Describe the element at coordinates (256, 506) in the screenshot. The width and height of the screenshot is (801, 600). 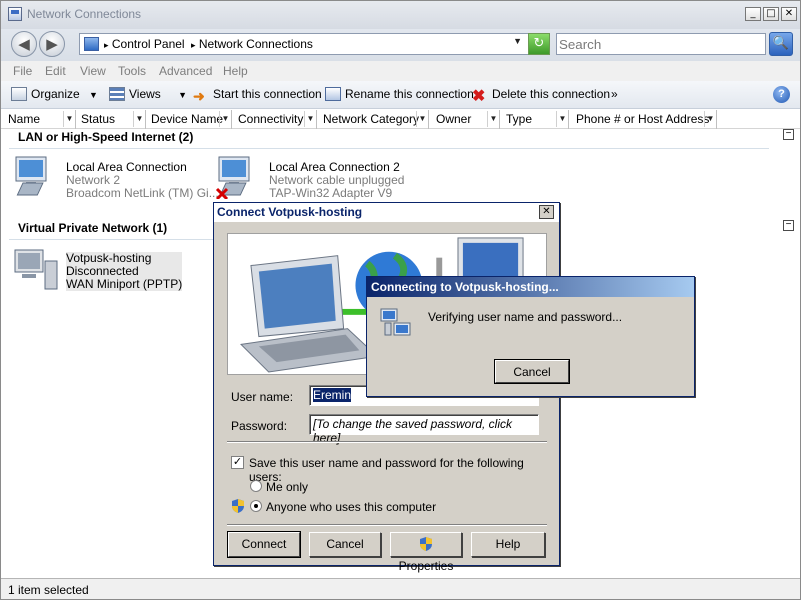
I see `anyone-radio` at that location.